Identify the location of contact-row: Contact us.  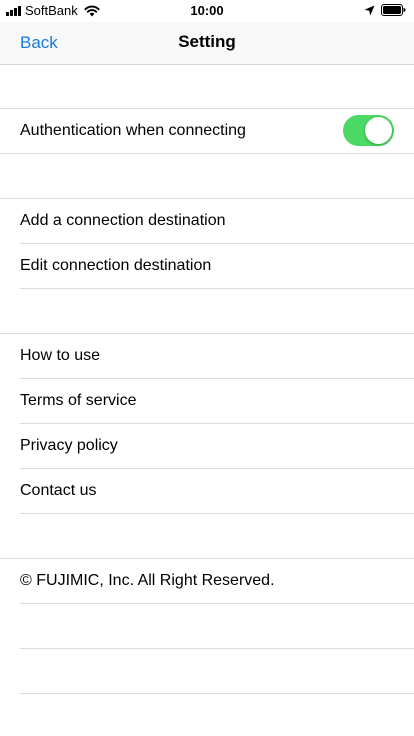
(217, 491).